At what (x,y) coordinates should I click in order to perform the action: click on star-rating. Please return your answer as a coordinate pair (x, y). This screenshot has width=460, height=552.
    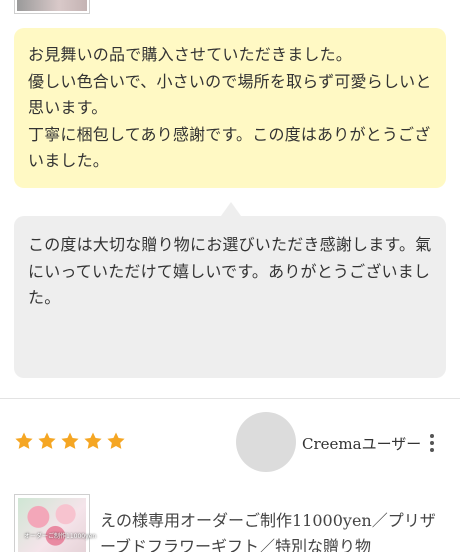
    Looking at the image, I should click on (70, 441).